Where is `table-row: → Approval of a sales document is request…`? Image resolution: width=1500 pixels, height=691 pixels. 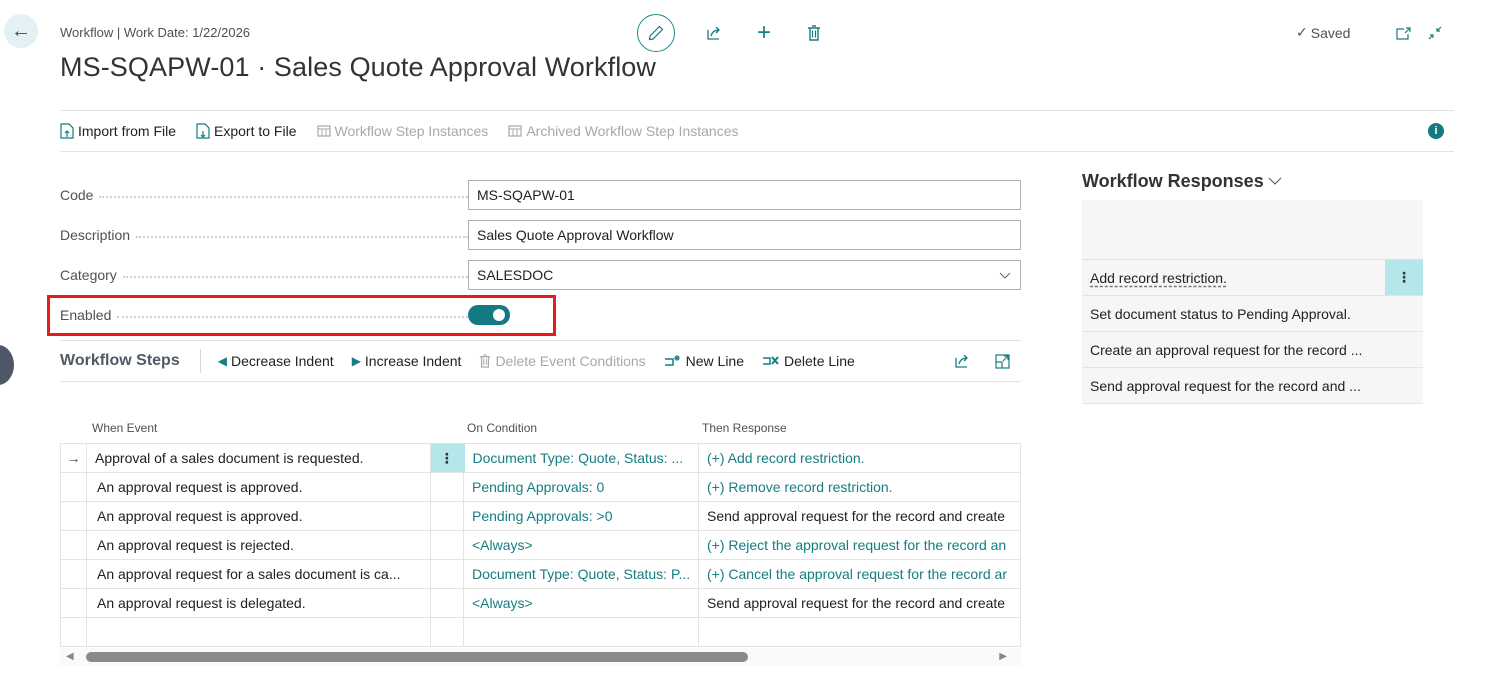
table-row: → Approval of a sales document is request… is located at coordinates (540, 458).